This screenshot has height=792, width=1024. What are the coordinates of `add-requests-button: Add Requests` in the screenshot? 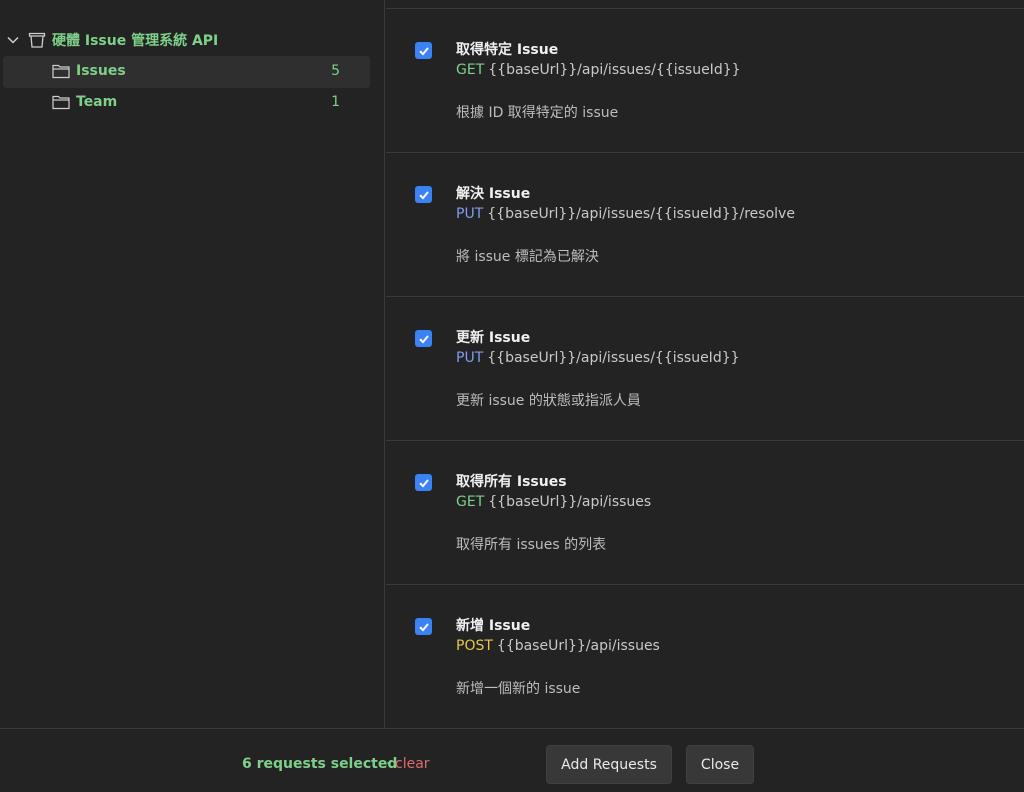 It's located at (609, 764).